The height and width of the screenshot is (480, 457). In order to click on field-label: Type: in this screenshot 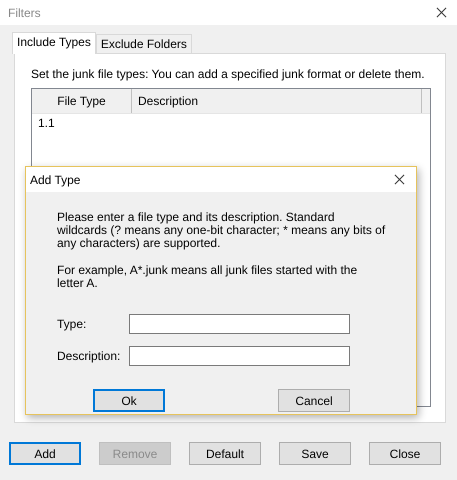, I will do `click(72, 324)`.